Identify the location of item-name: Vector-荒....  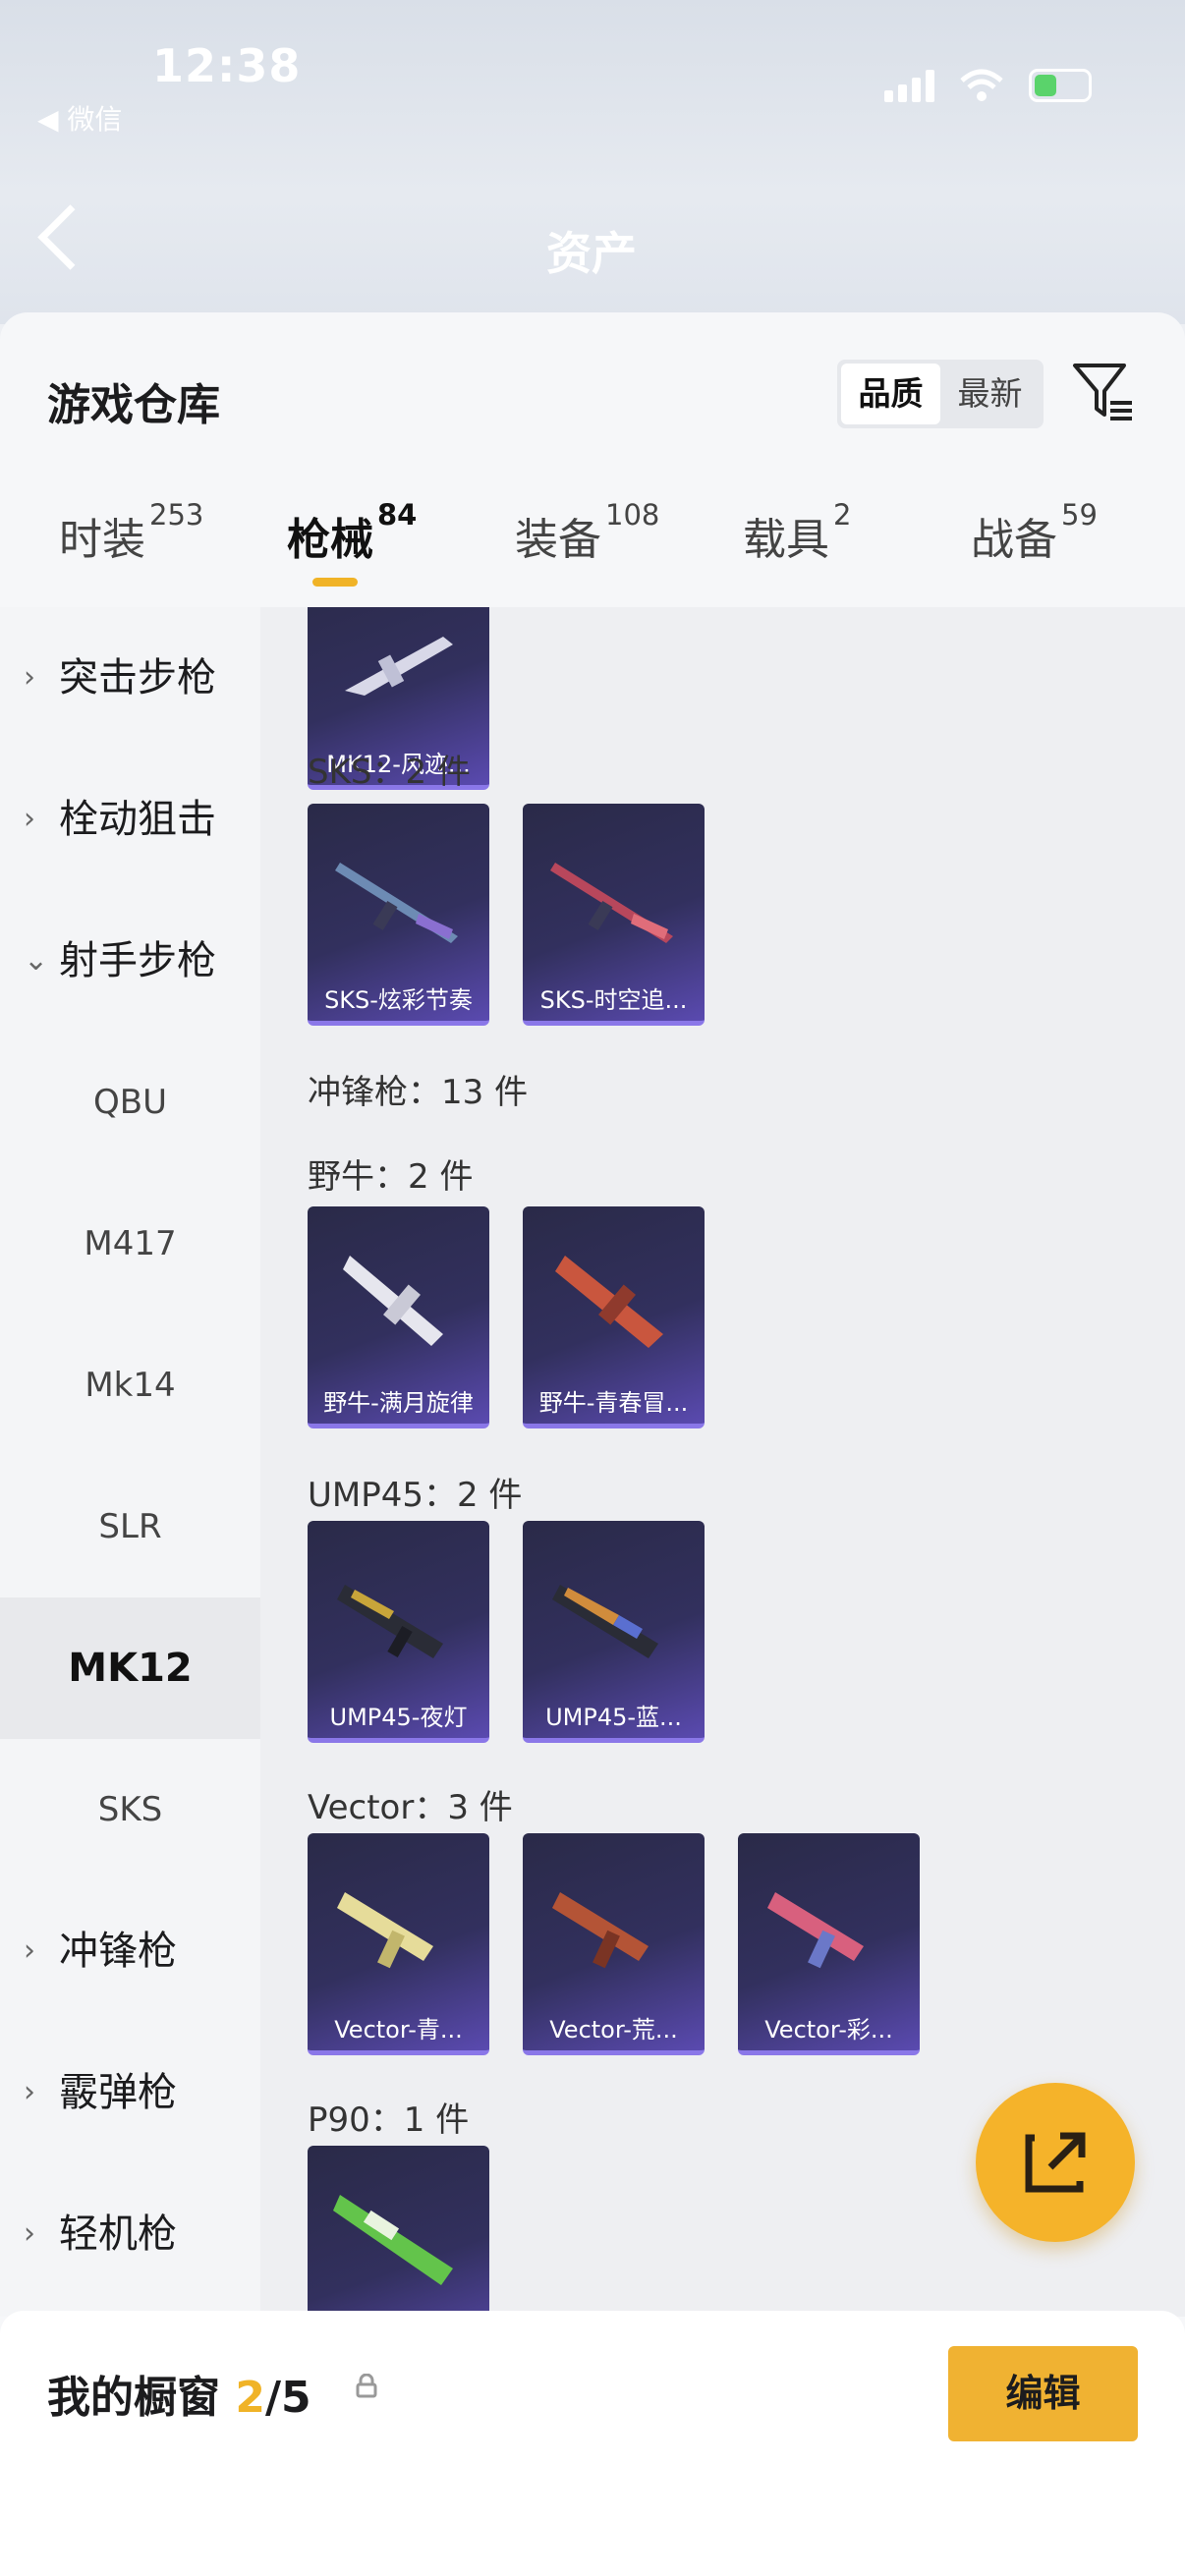
(614, 2030).